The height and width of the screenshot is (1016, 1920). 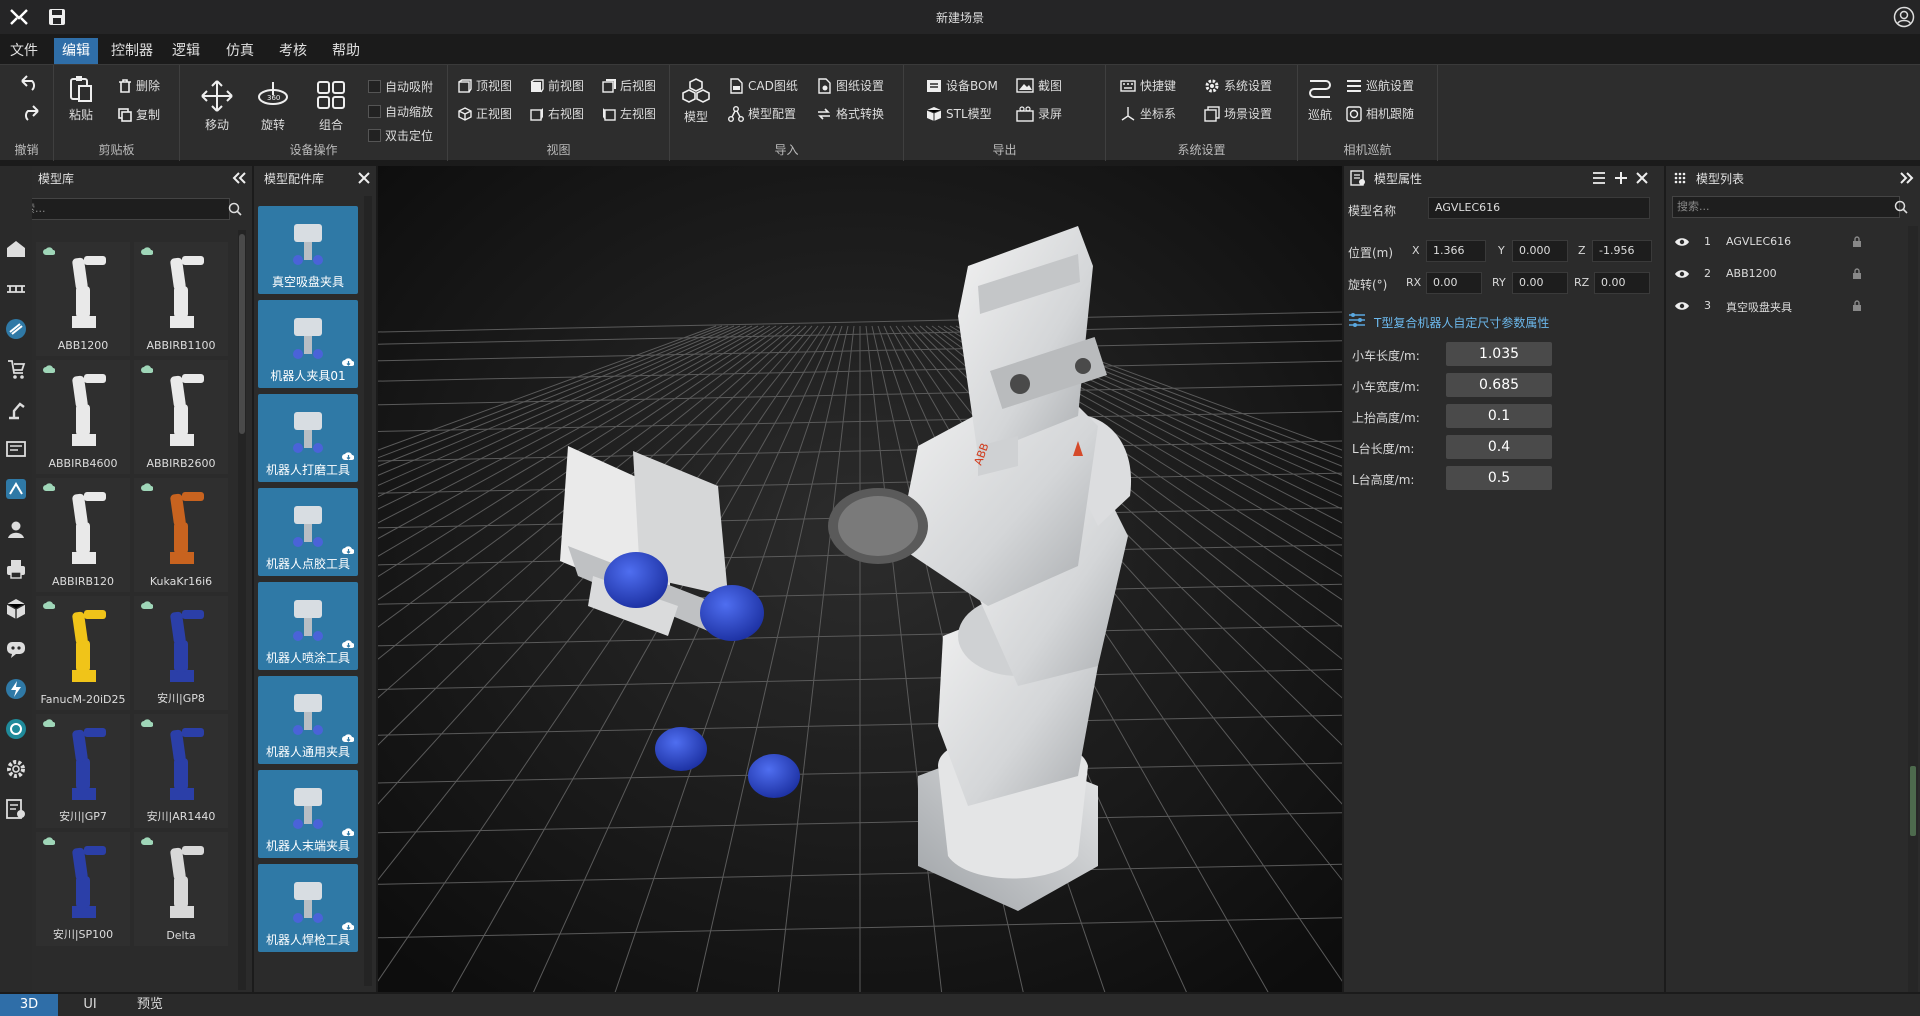 What do you see at coordinates (239, 178) in the screenshot?
I see `collapse-double-left-icon` at bounding box center [239, 178].